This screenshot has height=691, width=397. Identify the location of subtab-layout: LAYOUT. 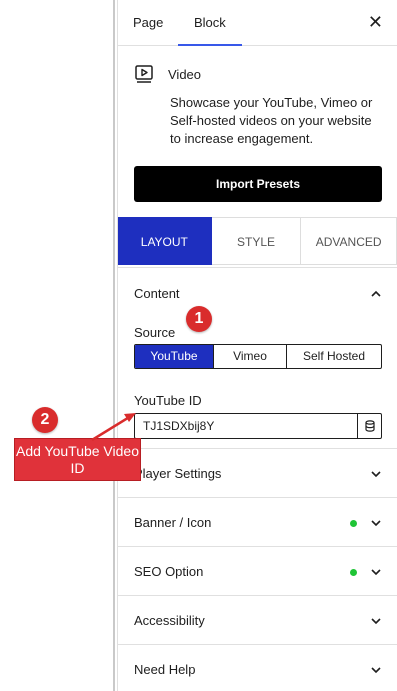
(165, 241).